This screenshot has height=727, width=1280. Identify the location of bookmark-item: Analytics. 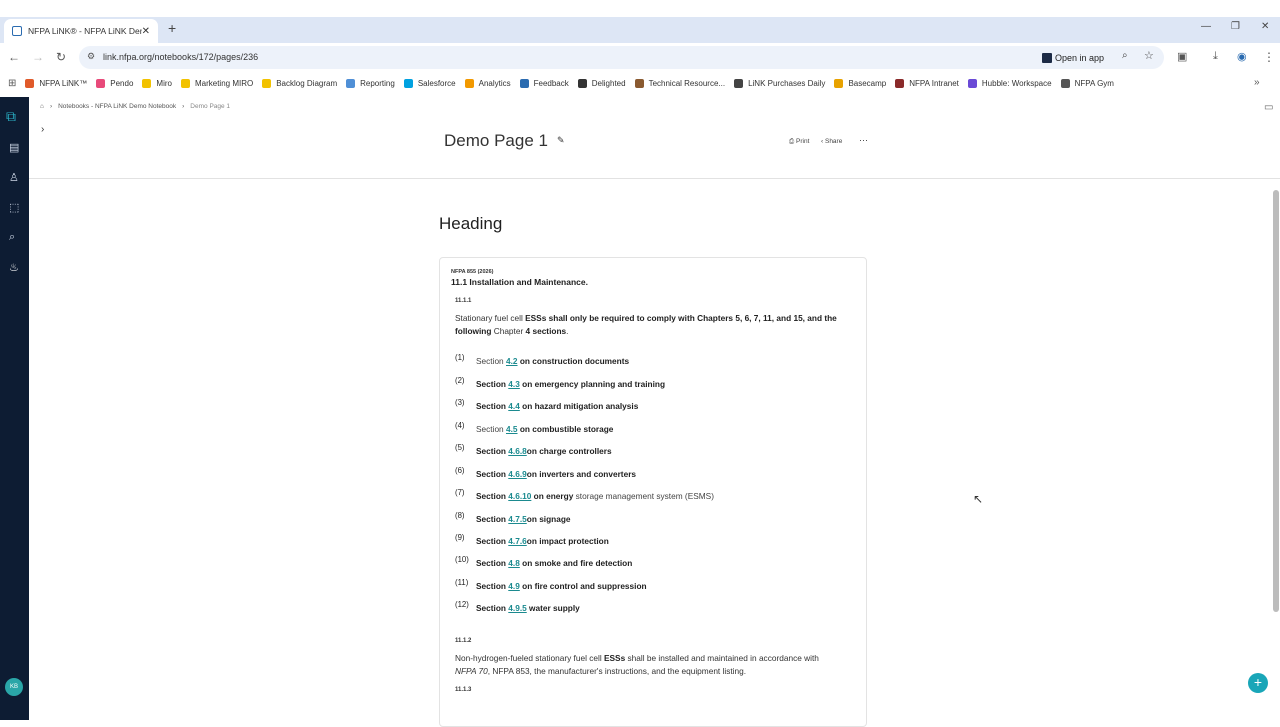
(487, 83).